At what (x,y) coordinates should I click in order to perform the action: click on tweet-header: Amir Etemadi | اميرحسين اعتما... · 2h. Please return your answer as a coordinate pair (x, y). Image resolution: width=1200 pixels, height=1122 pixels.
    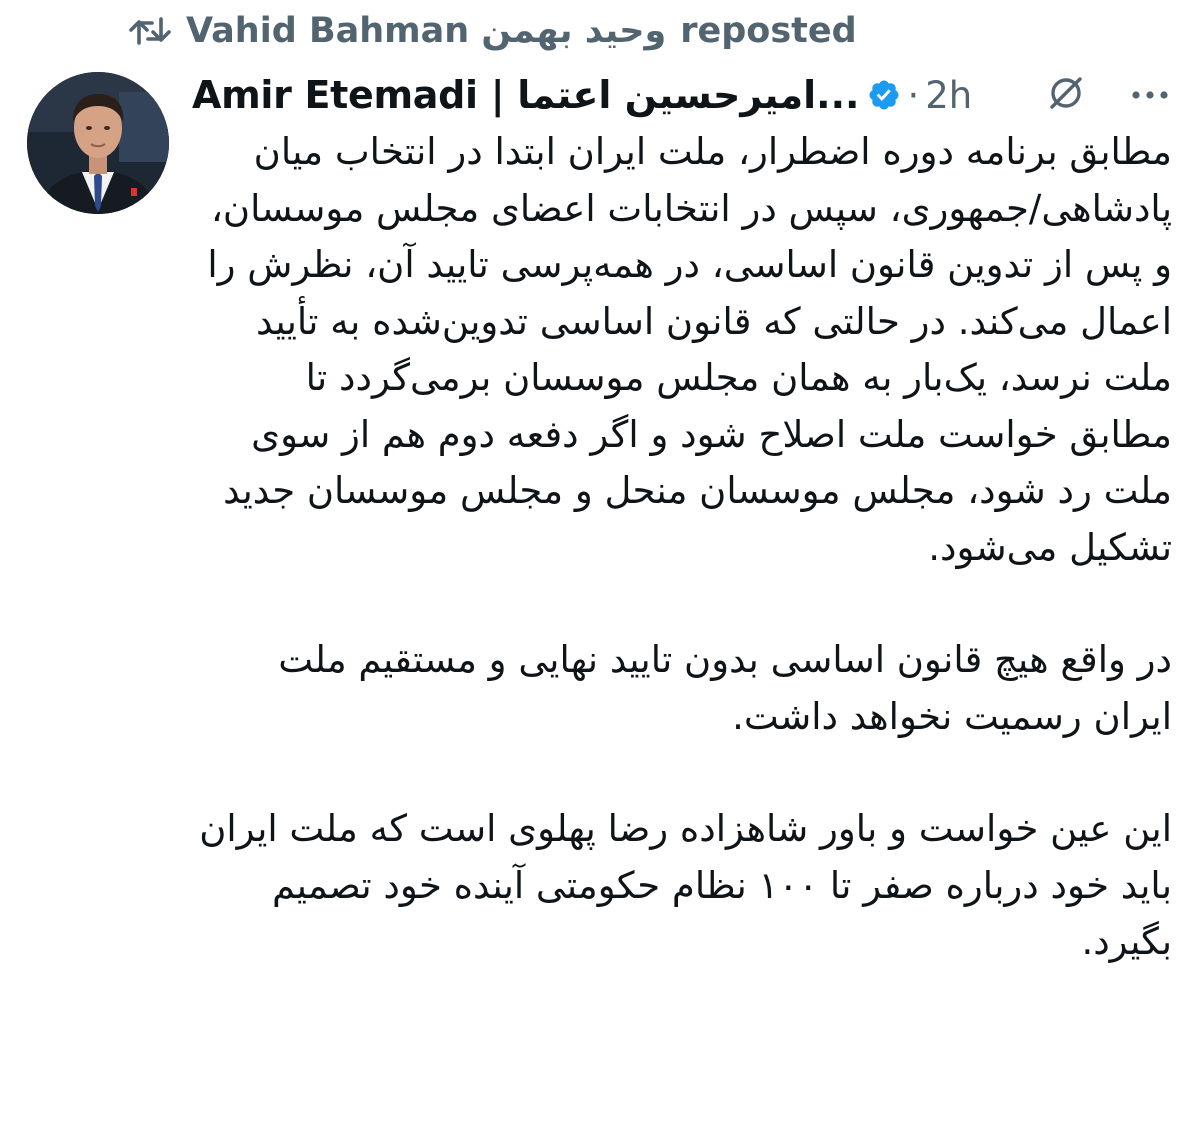
    Looking at the image, I should click on (684, 95).